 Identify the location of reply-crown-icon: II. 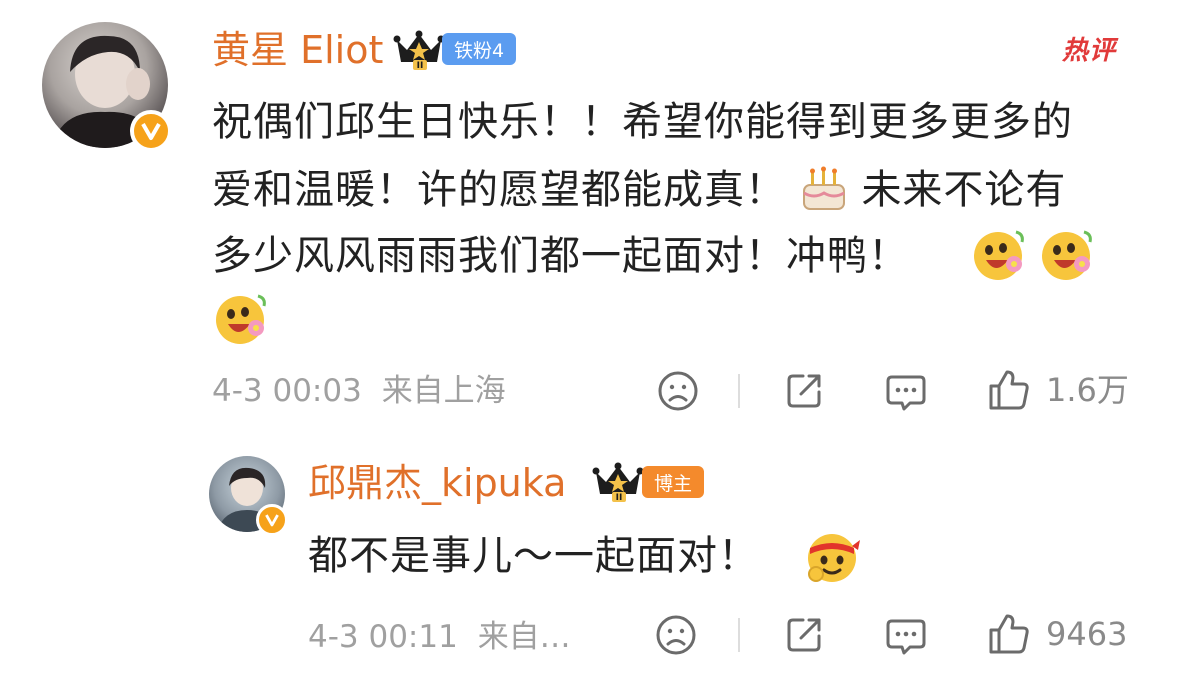
(618, 482).